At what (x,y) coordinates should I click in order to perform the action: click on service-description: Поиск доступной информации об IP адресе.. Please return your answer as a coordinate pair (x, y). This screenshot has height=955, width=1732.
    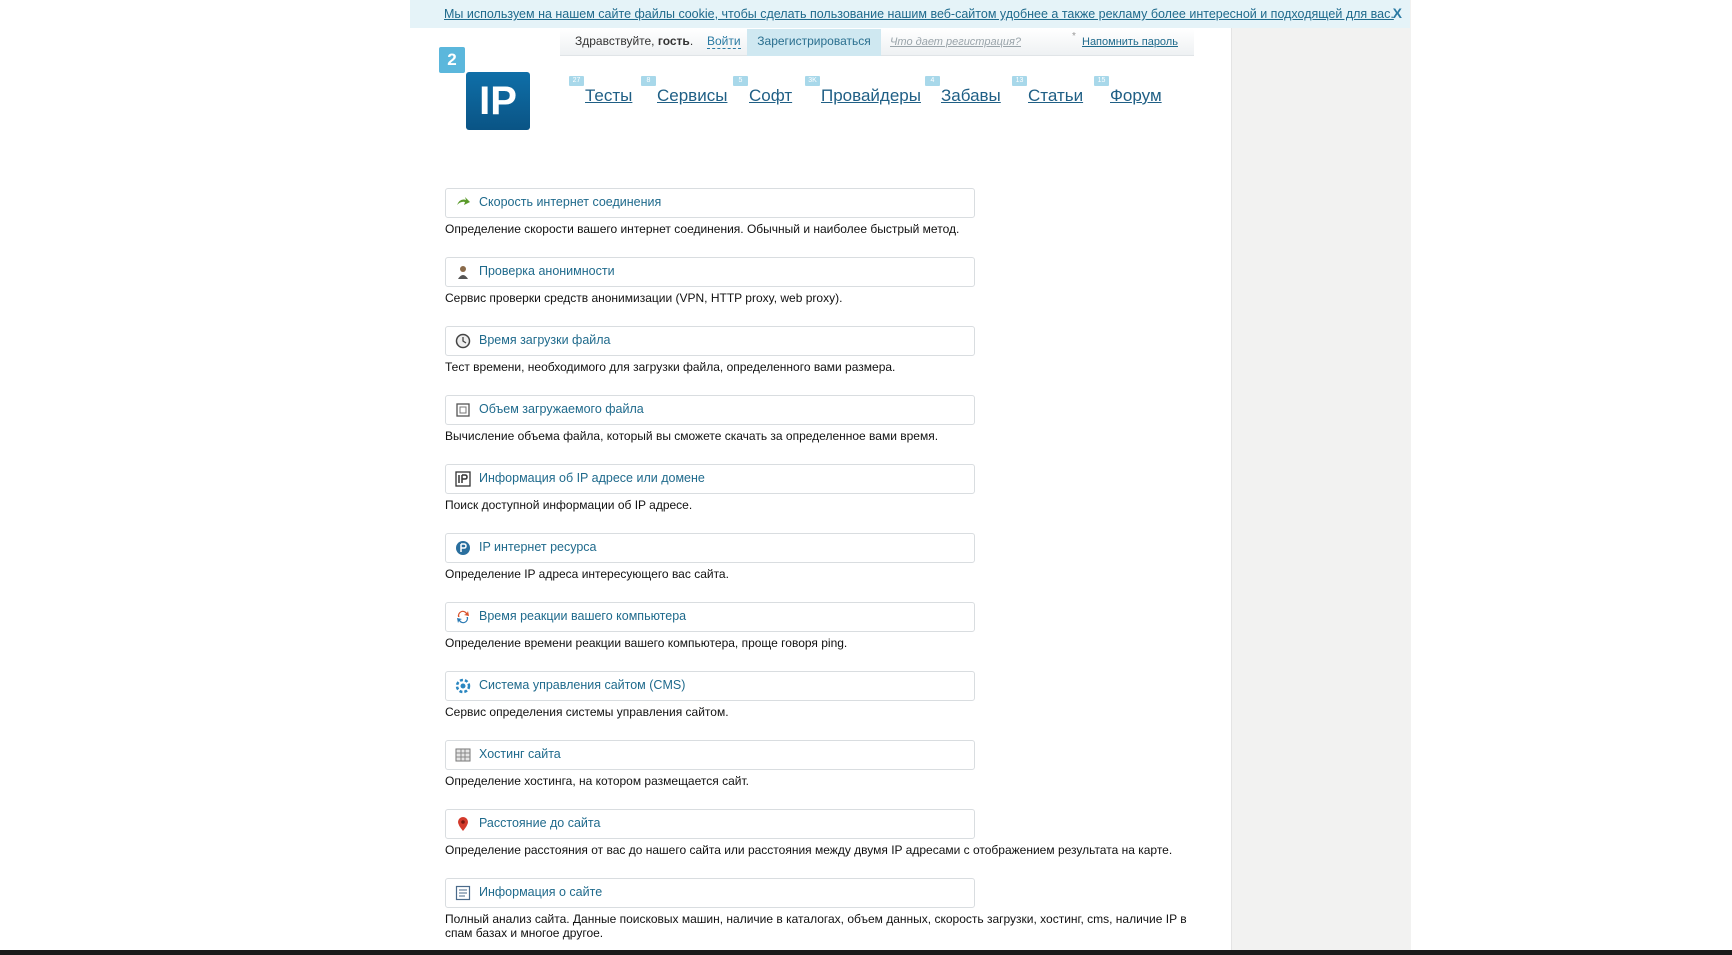
    Looking at the image, I should click on (569, 505).